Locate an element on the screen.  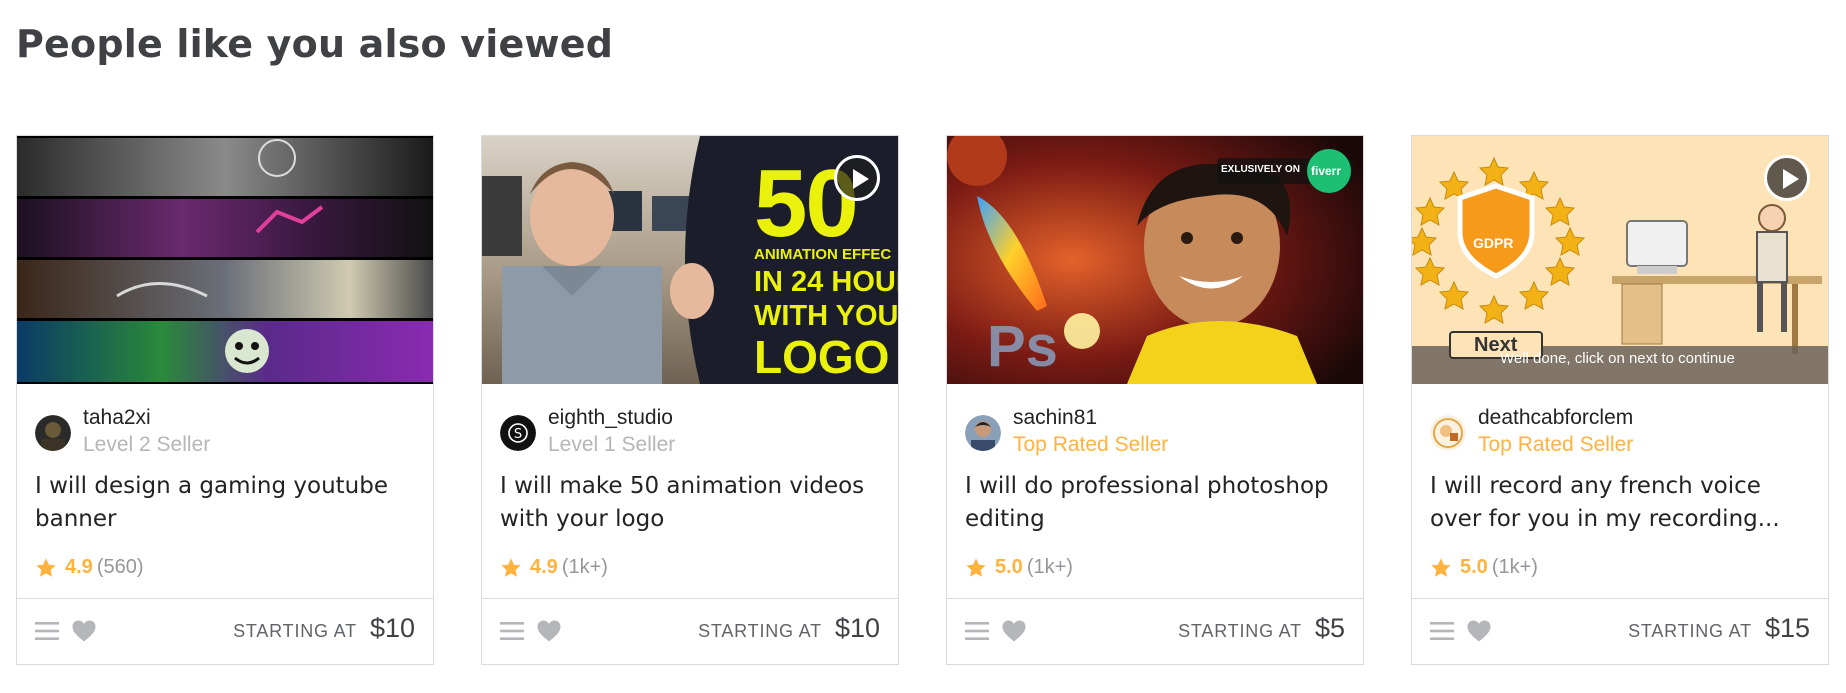
price-box: STARTING AT $15 is located at coordinates (1719, 628).